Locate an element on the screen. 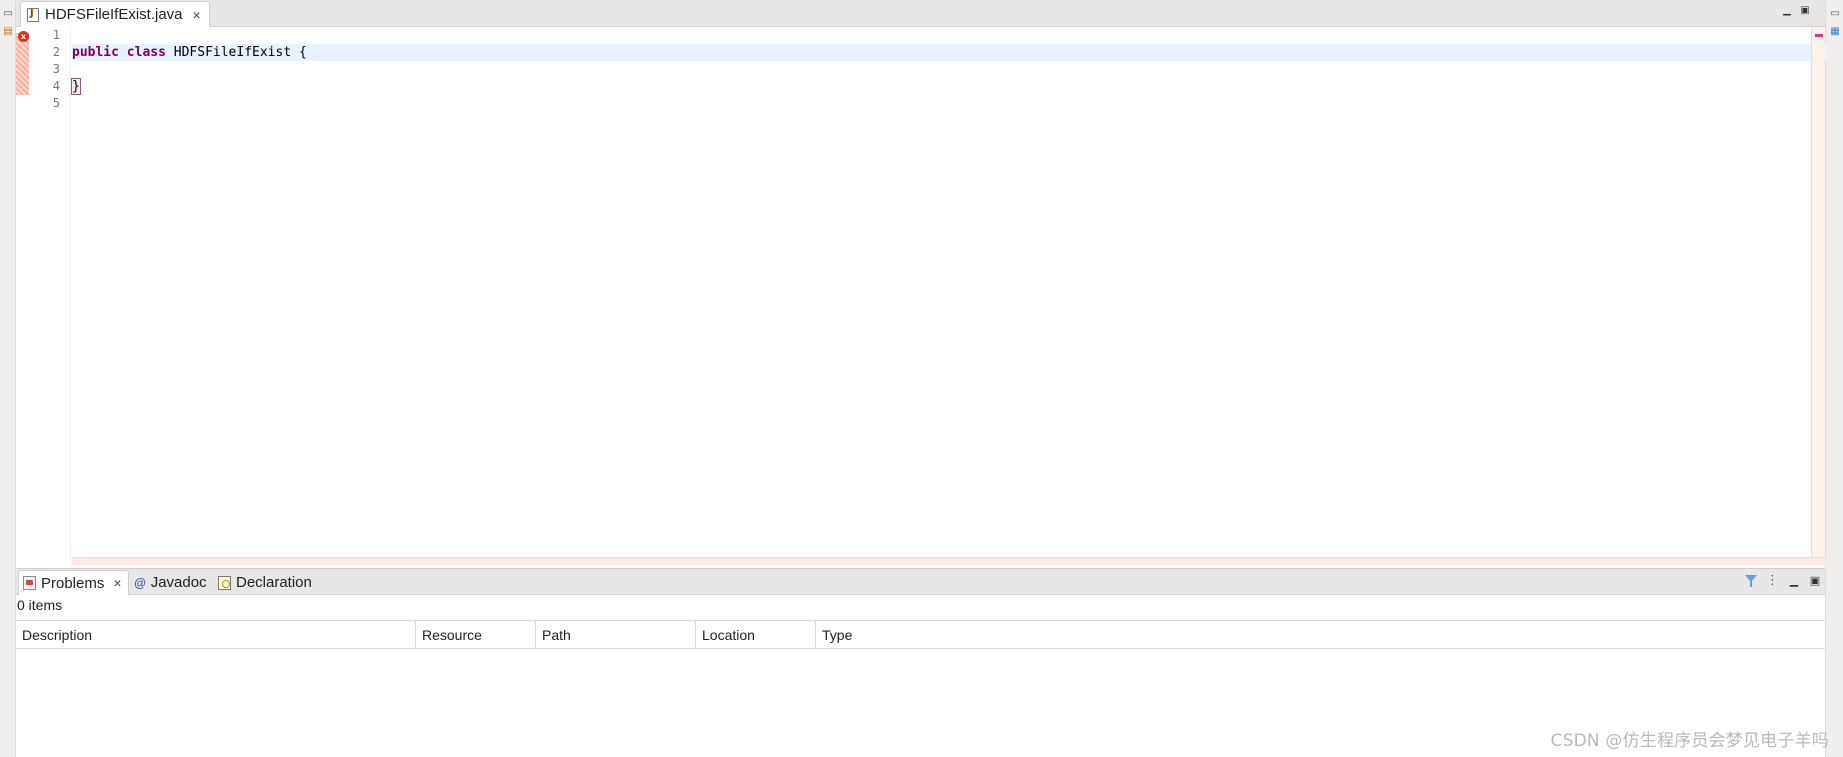 The image size is (1843, 757). overview-ruler is located at coordinates (1818, 296).